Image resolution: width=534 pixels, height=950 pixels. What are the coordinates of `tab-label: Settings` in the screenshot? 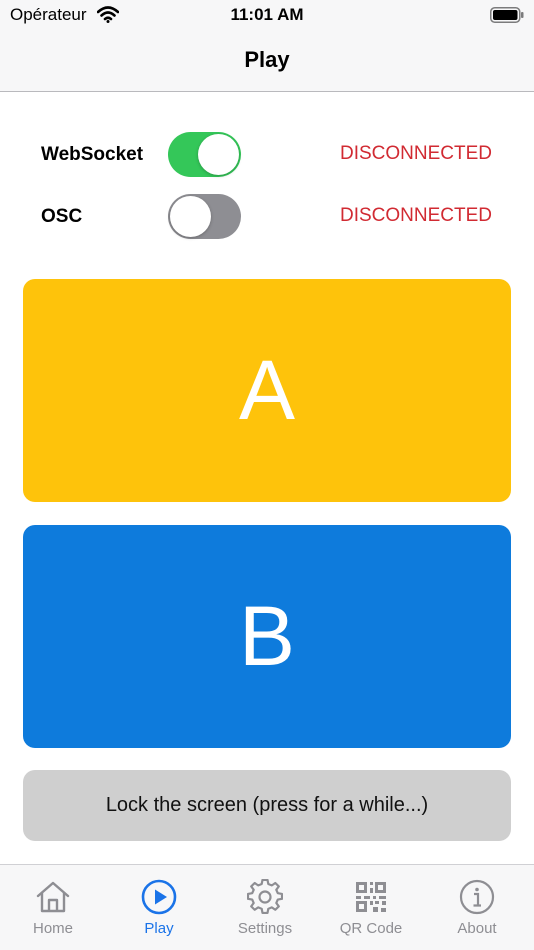 It's located at (265, 928).